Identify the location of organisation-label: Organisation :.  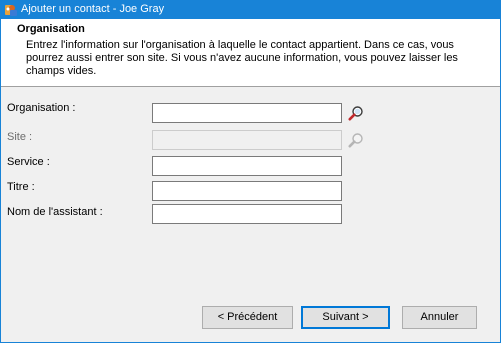
(41, 108).